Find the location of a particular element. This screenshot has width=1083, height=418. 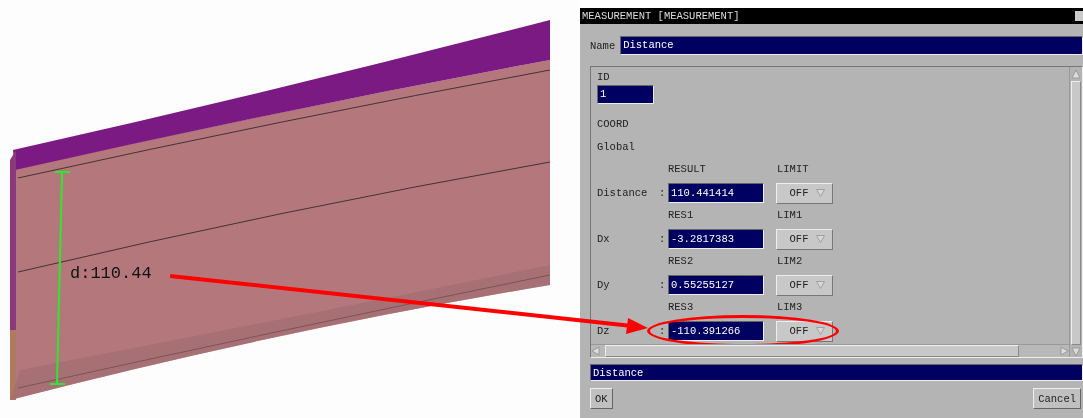

column-header: LIM2 is located at coordinates (790, 261).